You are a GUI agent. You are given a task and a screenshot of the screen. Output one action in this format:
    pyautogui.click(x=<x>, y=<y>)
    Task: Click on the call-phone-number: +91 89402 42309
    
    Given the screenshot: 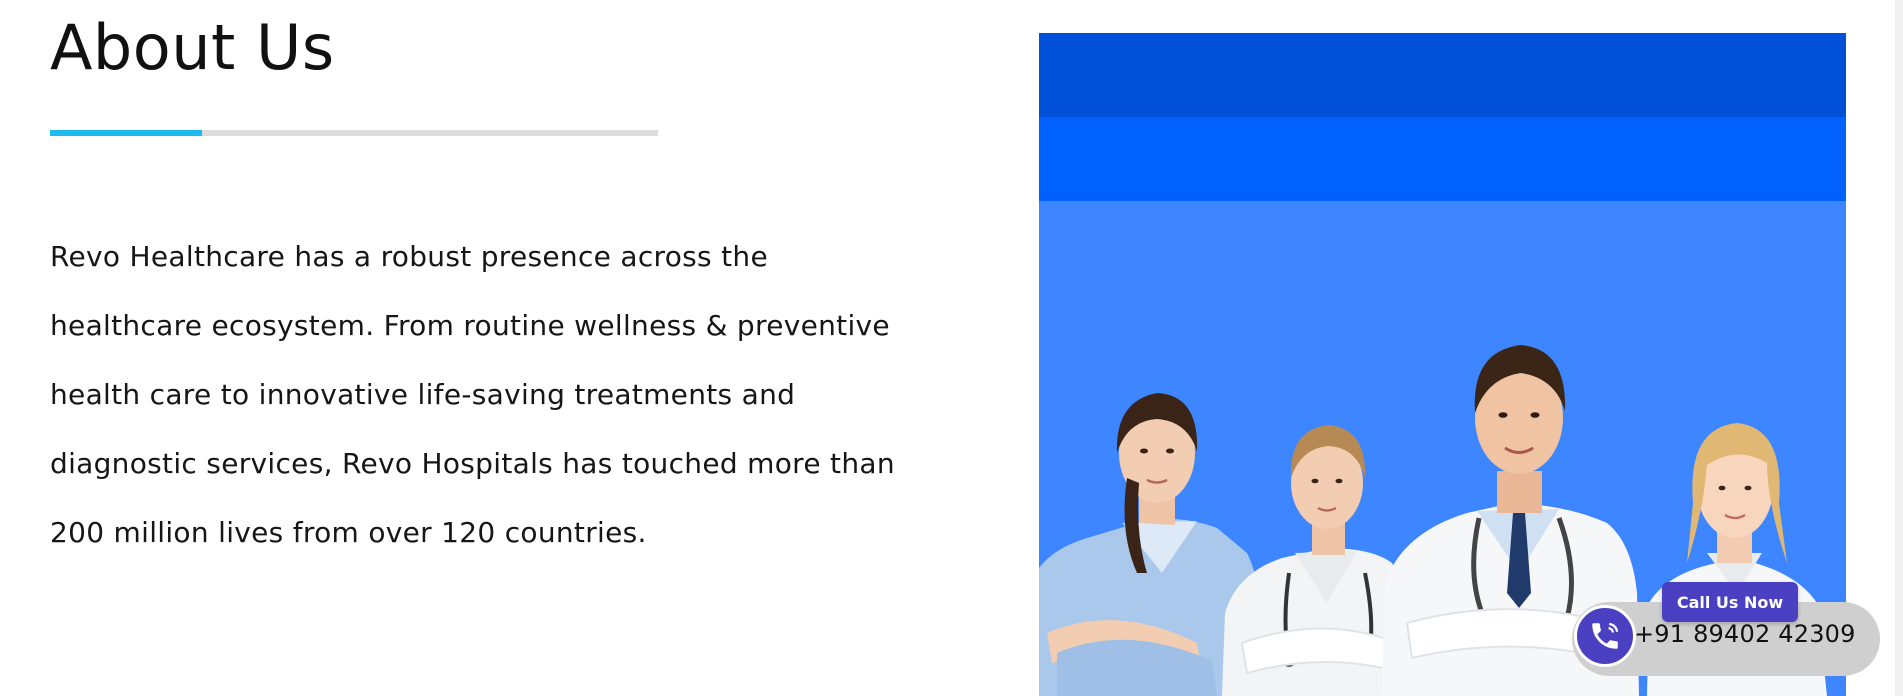 What is the action you would take?
    pyautogui.click(x=1745, y=634)
    